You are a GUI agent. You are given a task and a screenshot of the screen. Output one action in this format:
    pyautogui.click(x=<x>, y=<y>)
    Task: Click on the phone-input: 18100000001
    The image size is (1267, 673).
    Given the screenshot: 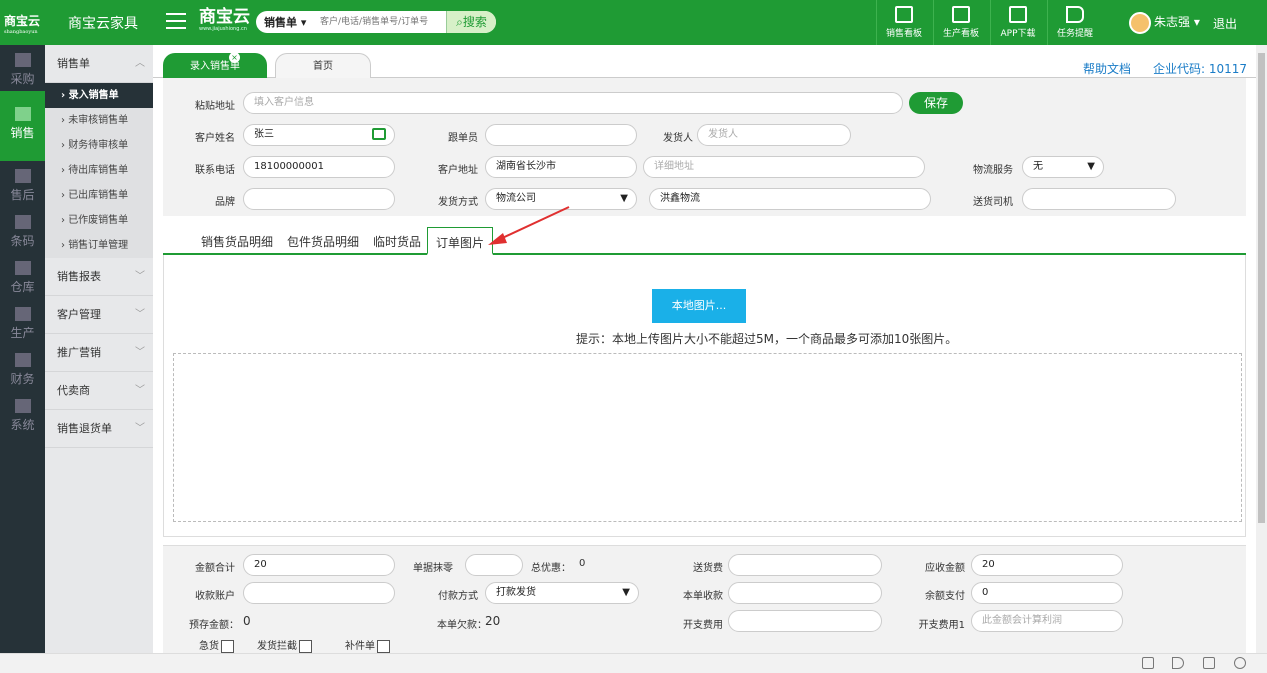 What is the action you would take?
    pyautogui.click(x=319, y=167)
    